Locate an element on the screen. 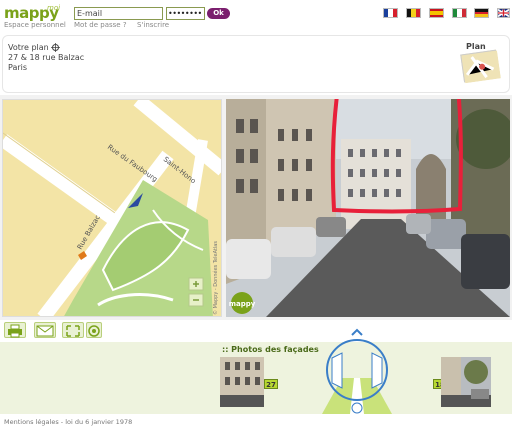 The height and width of the screenshot is (427, 512). plan-thumbnail-icon is located at coordinates (480, 66).